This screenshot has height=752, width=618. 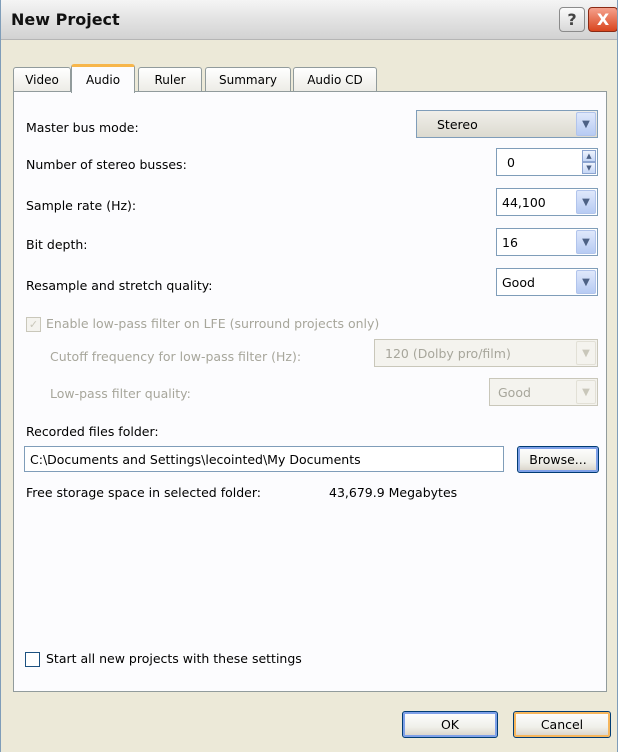 What do you see at coordinates (524, 202) in the screenshot?
I see `sample-rate-value: 44,100` at bounding box center [524, 202].